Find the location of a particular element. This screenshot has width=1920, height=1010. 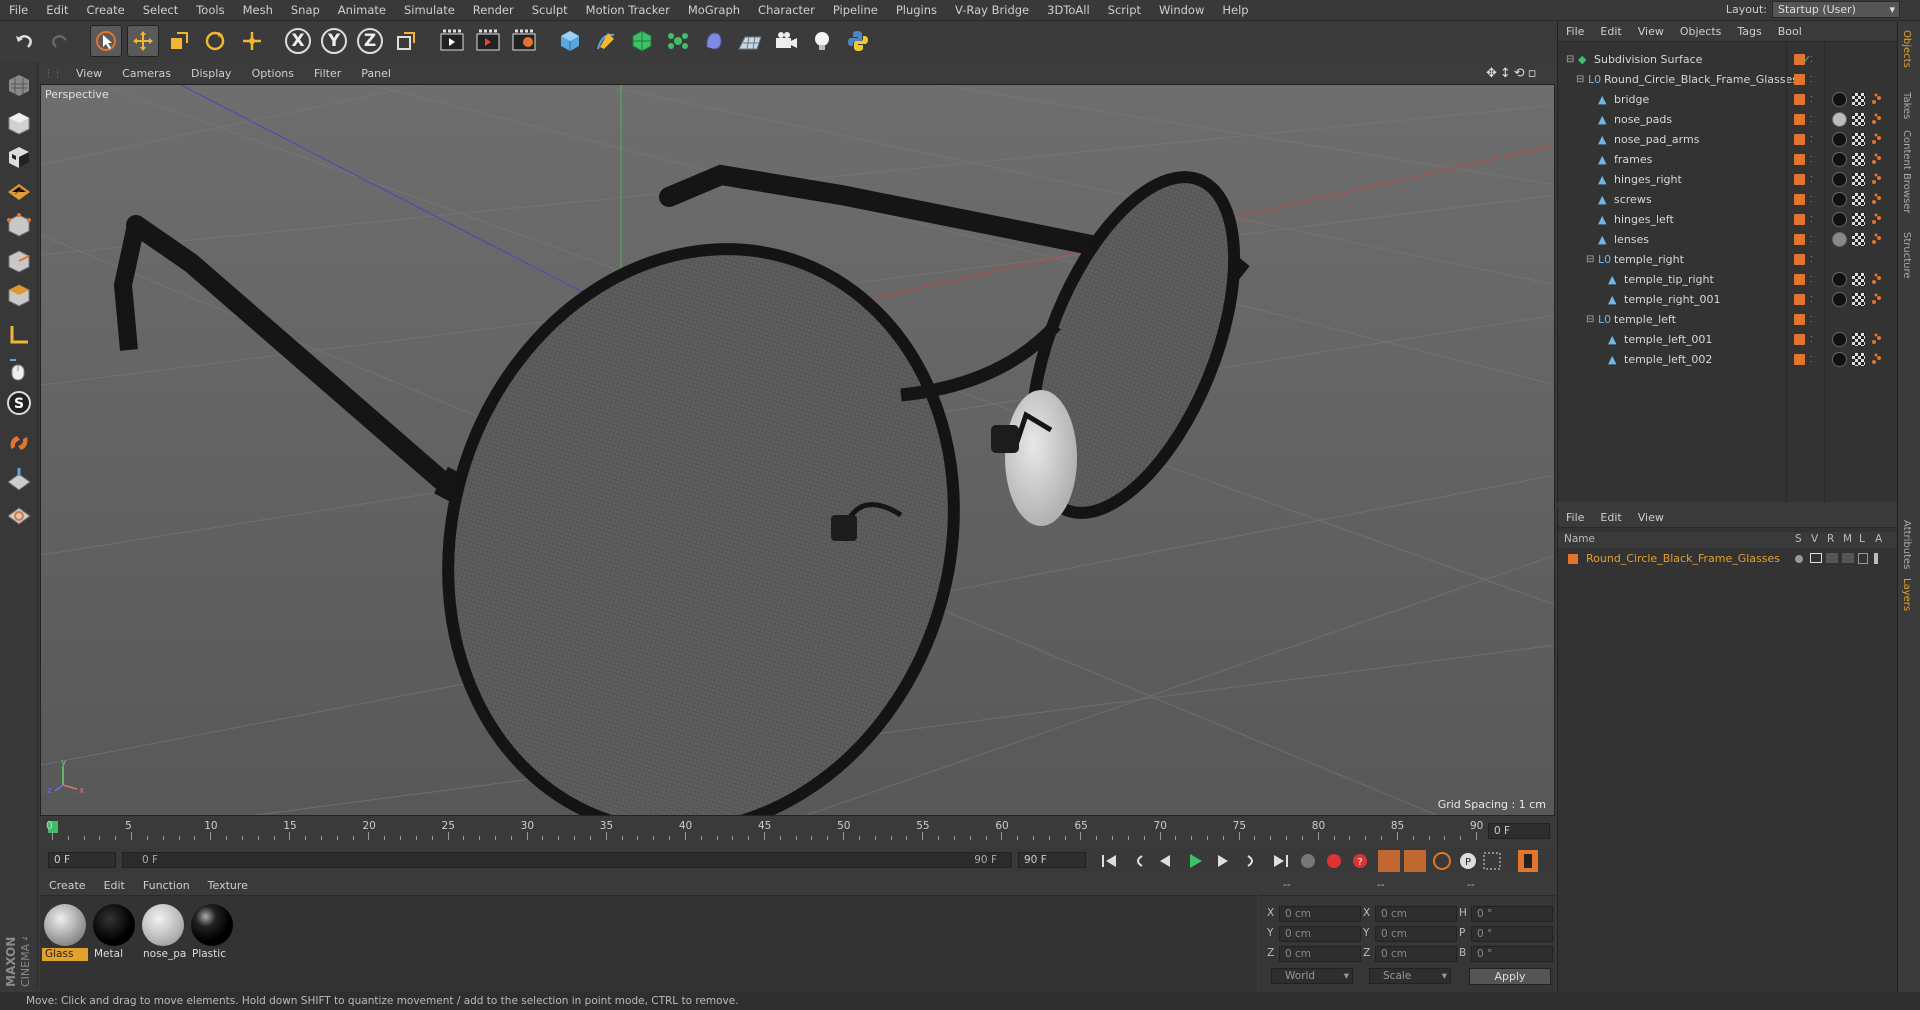

parameter-key-button: P is located at coordinates (1468, 861).